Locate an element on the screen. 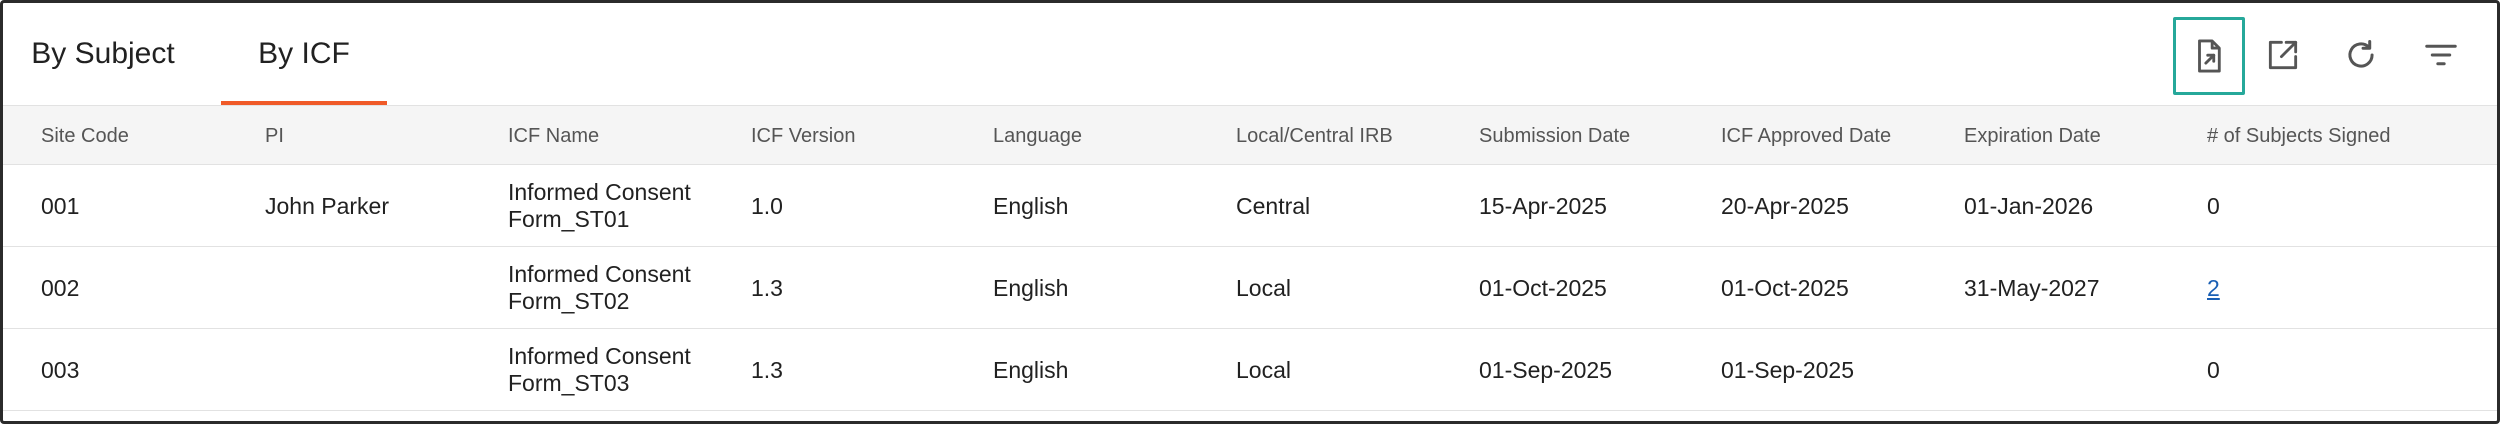  approved-date-cell: 01-Sep-2025 is located at coordinates (1787, 369).